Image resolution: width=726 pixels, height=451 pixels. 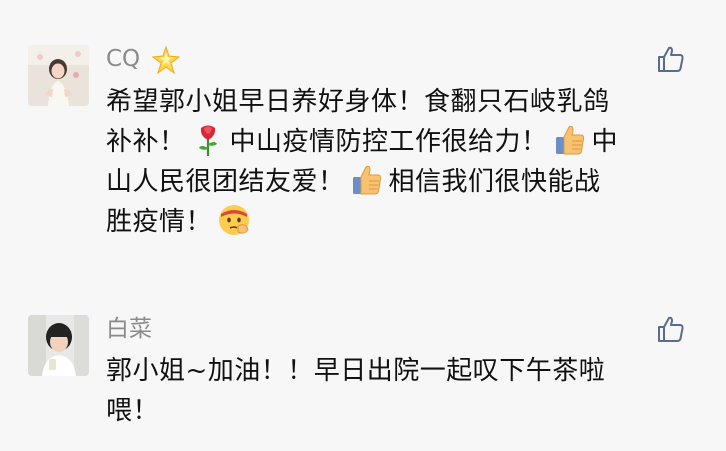 What do you see at coordinates (133, 411) in the screenshot?
I see `text-line: 喂！` at bounding box center [133, 411].